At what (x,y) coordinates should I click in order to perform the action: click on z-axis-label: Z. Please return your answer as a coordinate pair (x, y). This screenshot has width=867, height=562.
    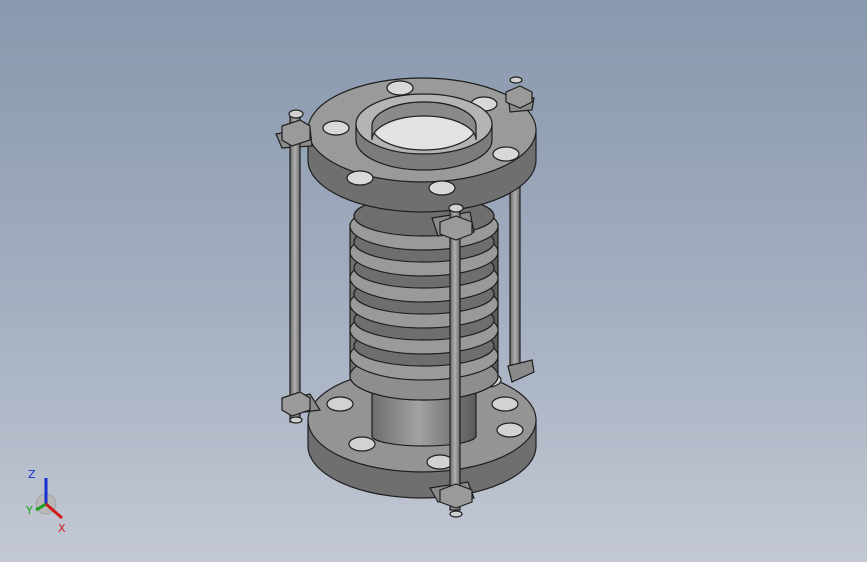
    Looking at the image, I should click on (32, 474).